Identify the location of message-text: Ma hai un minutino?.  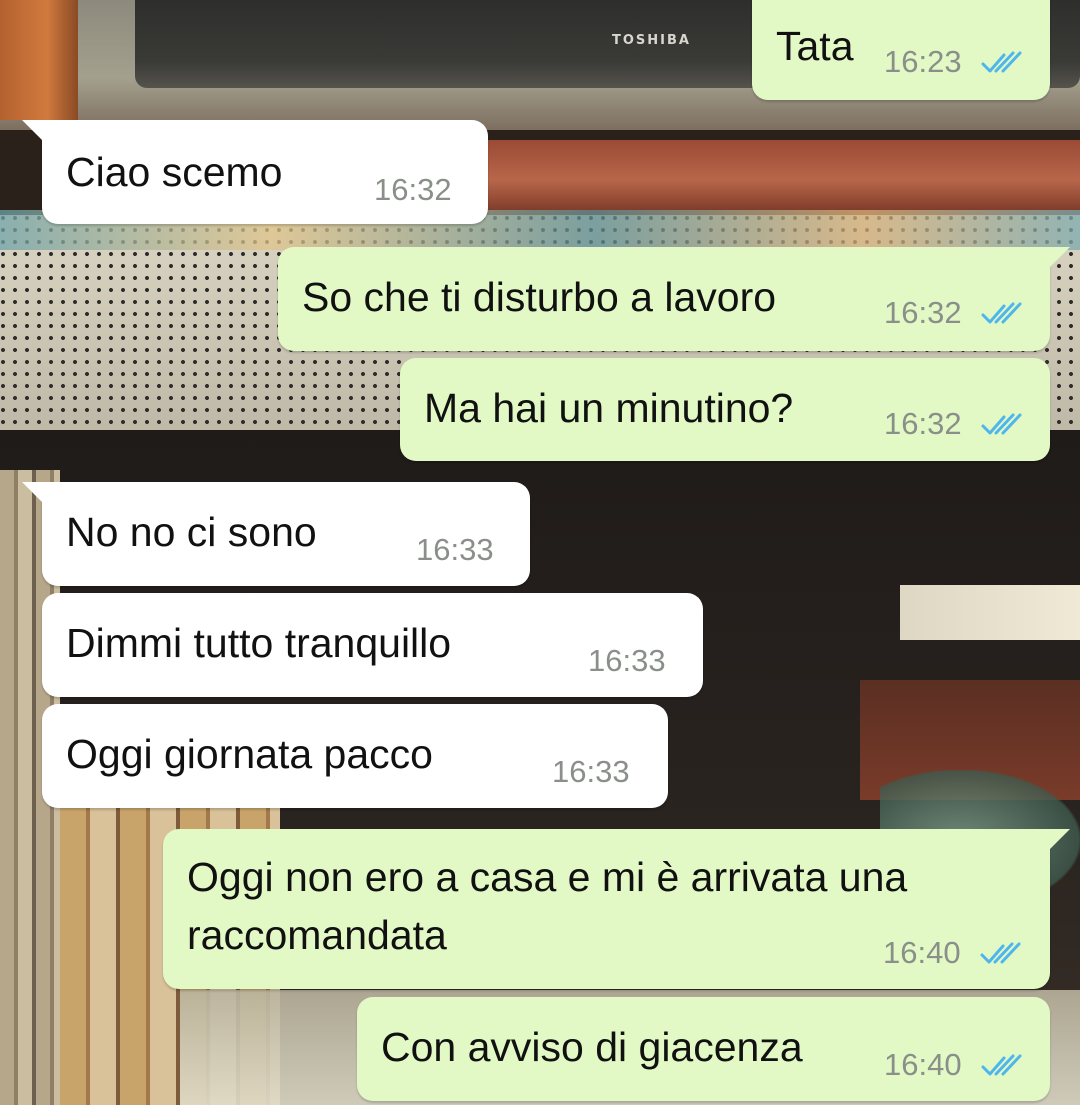
(609, 408).